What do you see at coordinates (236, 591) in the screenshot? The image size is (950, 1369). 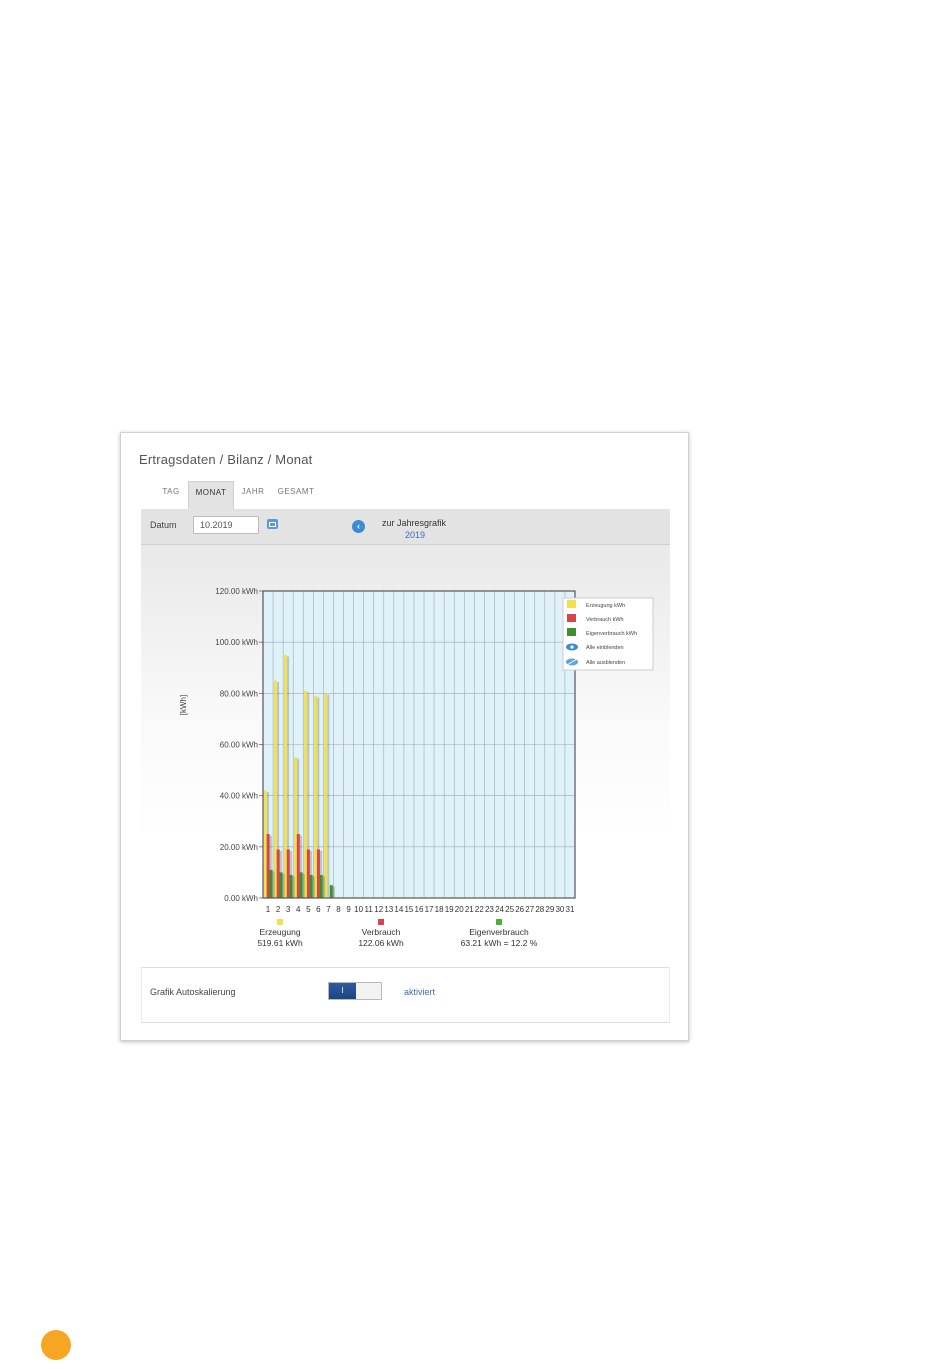 I see `y-tick-label: 120.00 kWh` at bounding box center [236, 591].